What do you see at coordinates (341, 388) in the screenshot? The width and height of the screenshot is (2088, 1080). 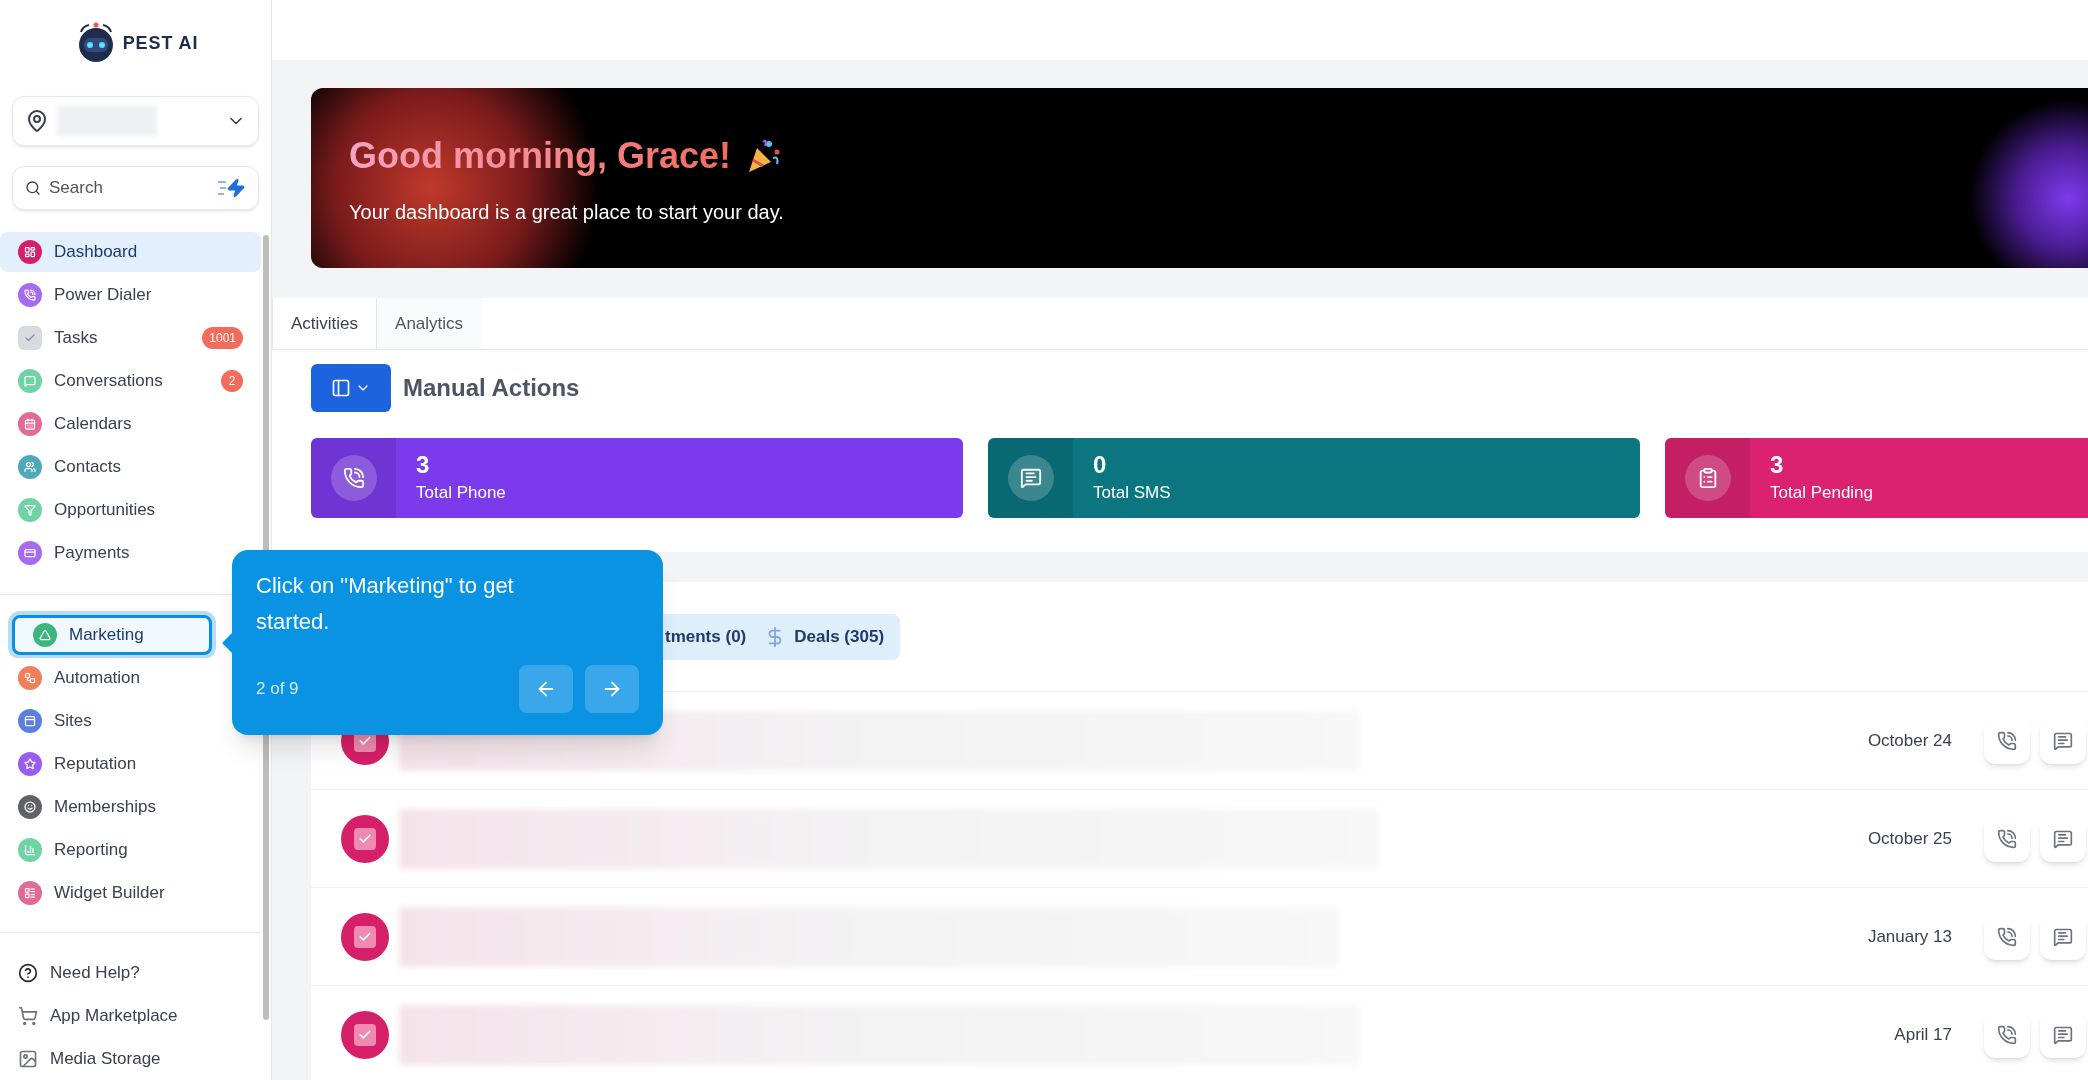 I see `layout-icon` at bounding box center [341, 388].